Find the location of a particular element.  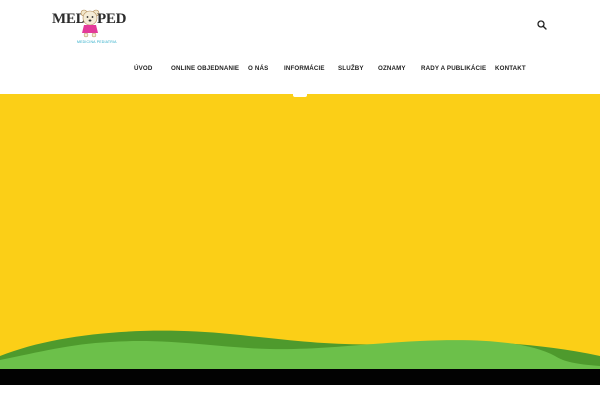

nav-item-o-nas: O NÁS is located at coordinates (258, 69).